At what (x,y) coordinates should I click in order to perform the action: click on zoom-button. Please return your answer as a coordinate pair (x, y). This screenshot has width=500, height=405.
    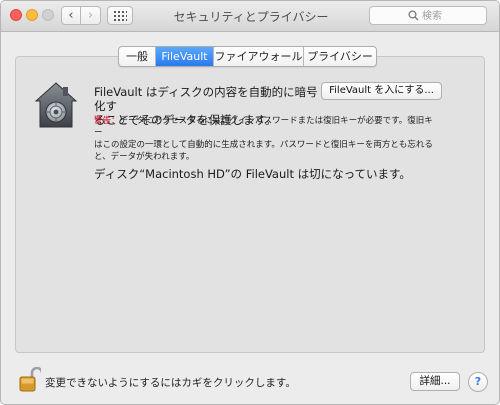
    Looking at the image, I should click on (48, 15).